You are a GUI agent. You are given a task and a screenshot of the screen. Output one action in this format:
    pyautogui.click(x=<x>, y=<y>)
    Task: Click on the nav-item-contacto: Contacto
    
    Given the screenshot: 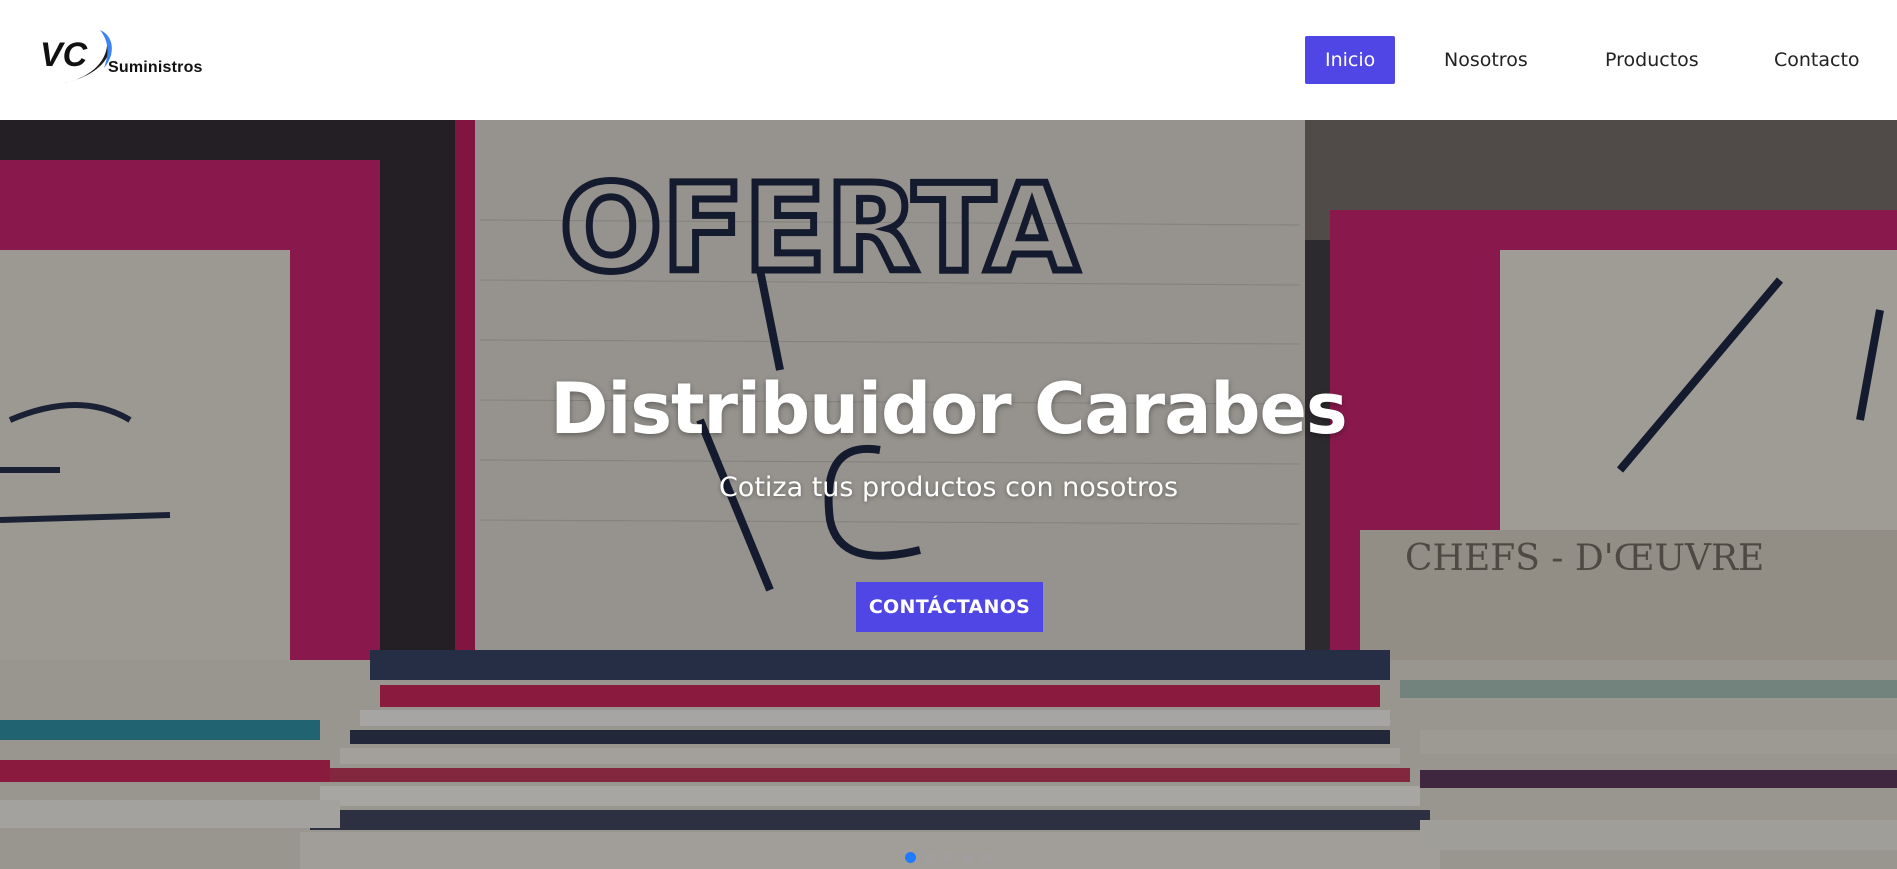 What is the action you would take?
    pyautogui.click(x=1817, y=60)
    